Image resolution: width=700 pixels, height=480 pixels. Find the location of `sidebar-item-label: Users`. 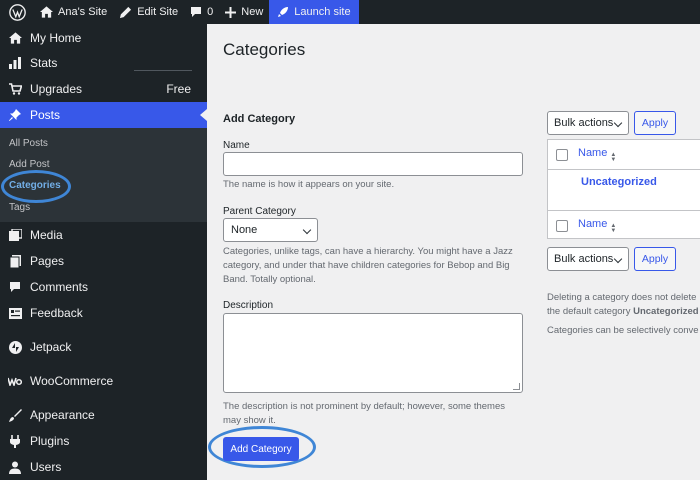

sidebar-item-label: Users is located at coordinates (46, 467).